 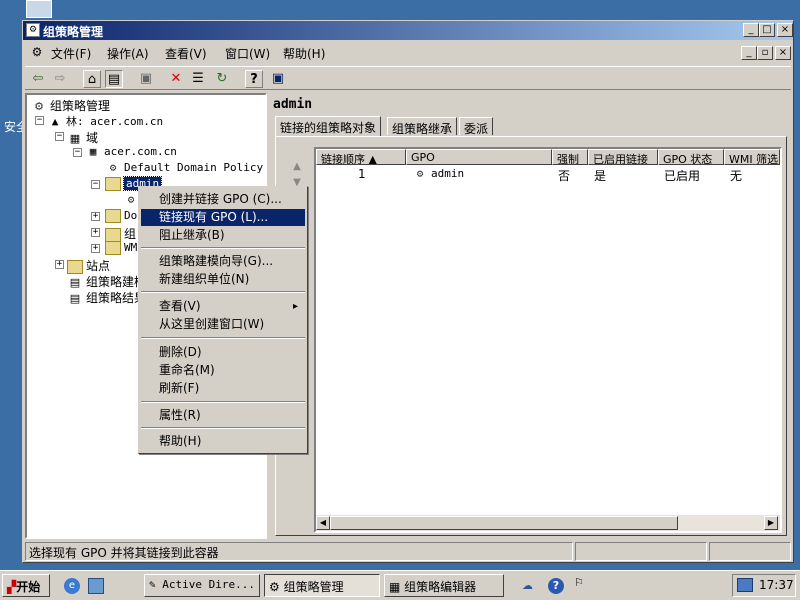 I want to click on gp-editor-icon: ▦, so click(x=397, y=587).